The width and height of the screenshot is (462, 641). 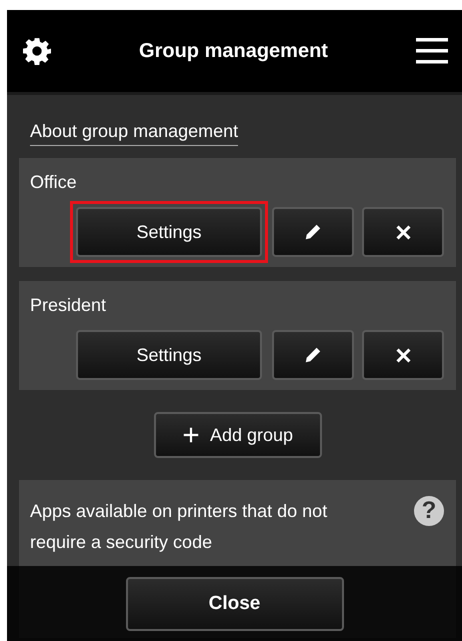 I want to click on apps-description: Apps available on printers that do not require a security code, so click(x=179, y=527).